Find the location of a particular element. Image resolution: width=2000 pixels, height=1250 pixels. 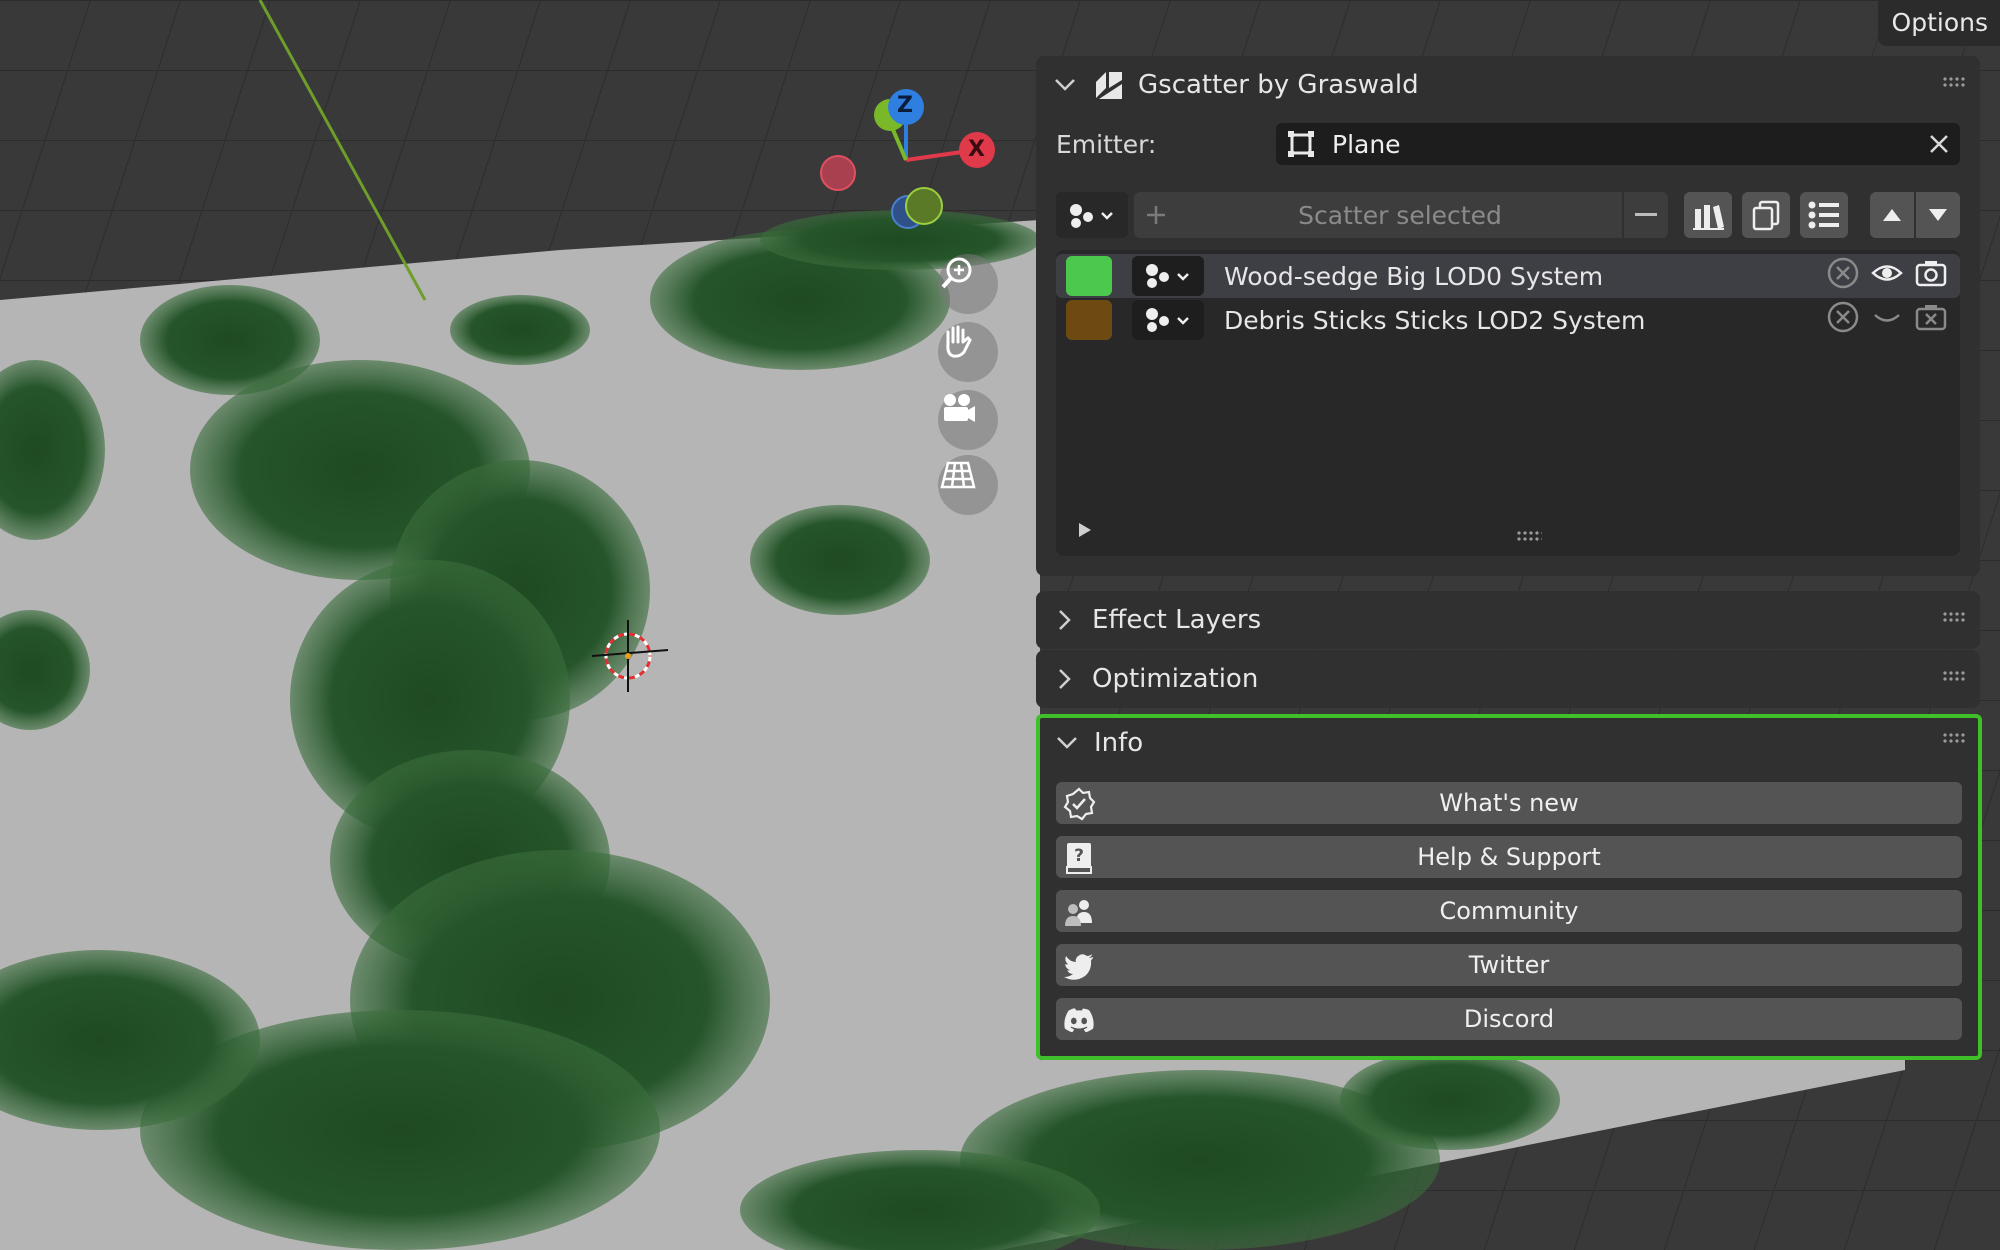

effect-layers-panel: Effect Layers is located at coordinates (1508, 620).